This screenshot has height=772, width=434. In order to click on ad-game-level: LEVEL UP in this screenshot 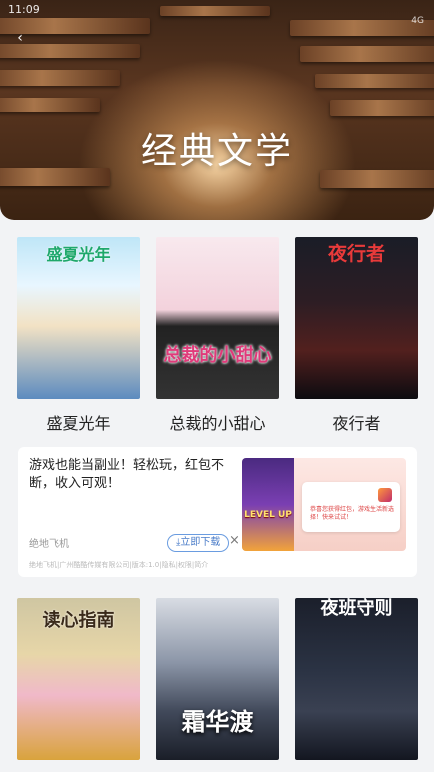, I will do `click(268, 515)`.